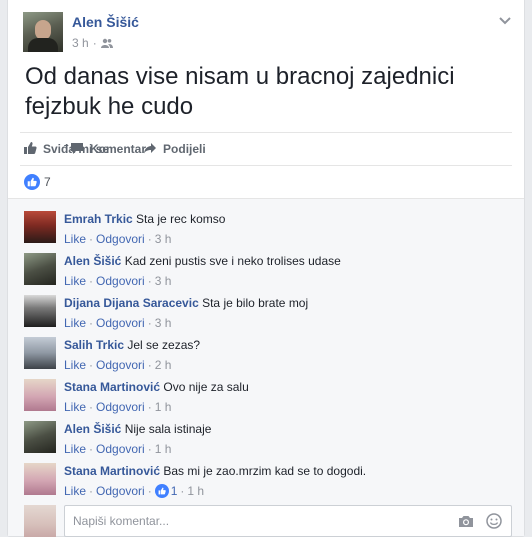  I want to click on author-avatar, so click(43, 32).